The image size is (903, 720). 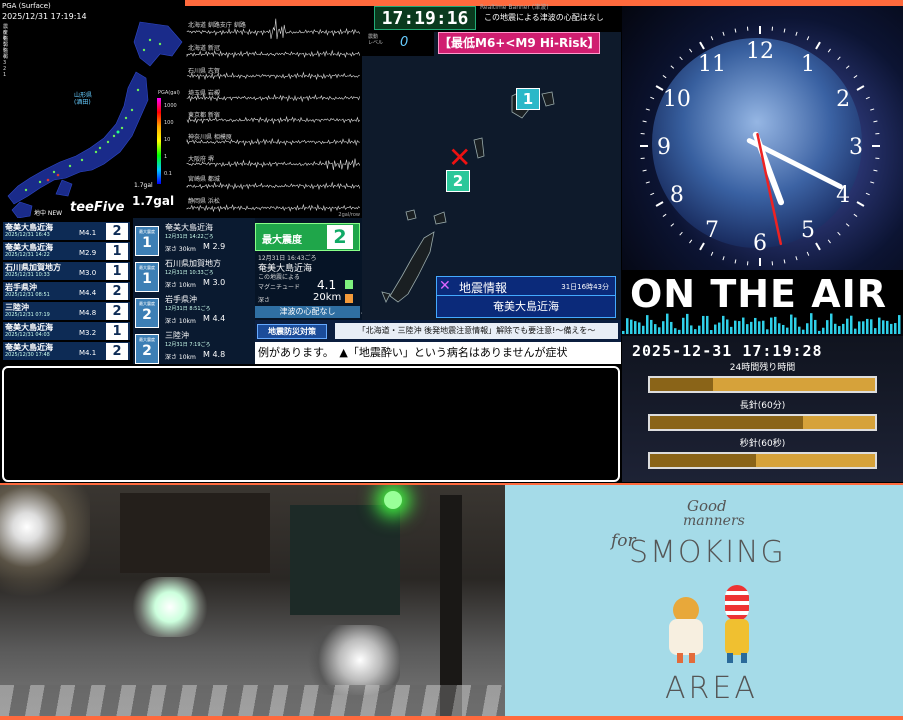 I want to click on max-note: この地震による, so click(x=279, y=277).